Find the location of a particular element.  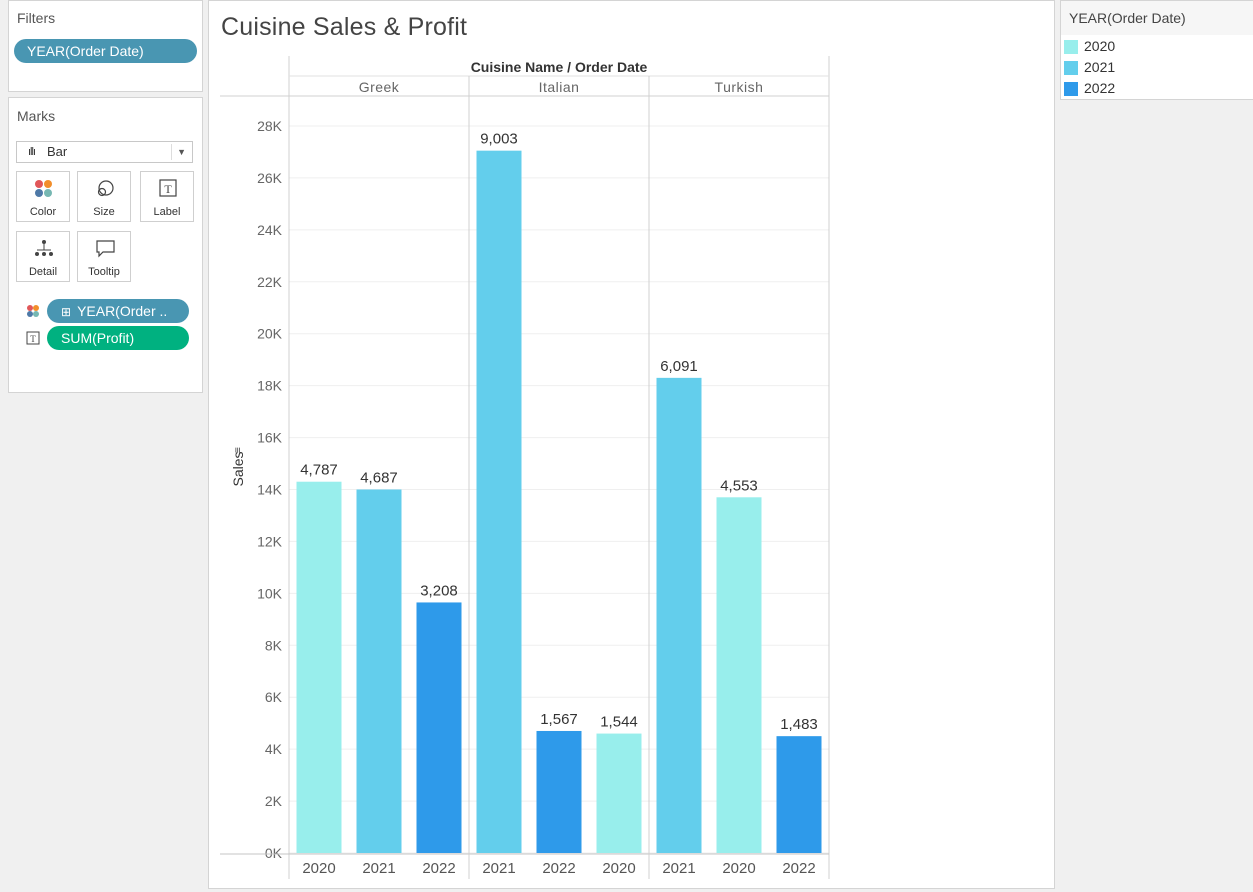

y-tick-label: 6K is located at coordinates (274, 697).